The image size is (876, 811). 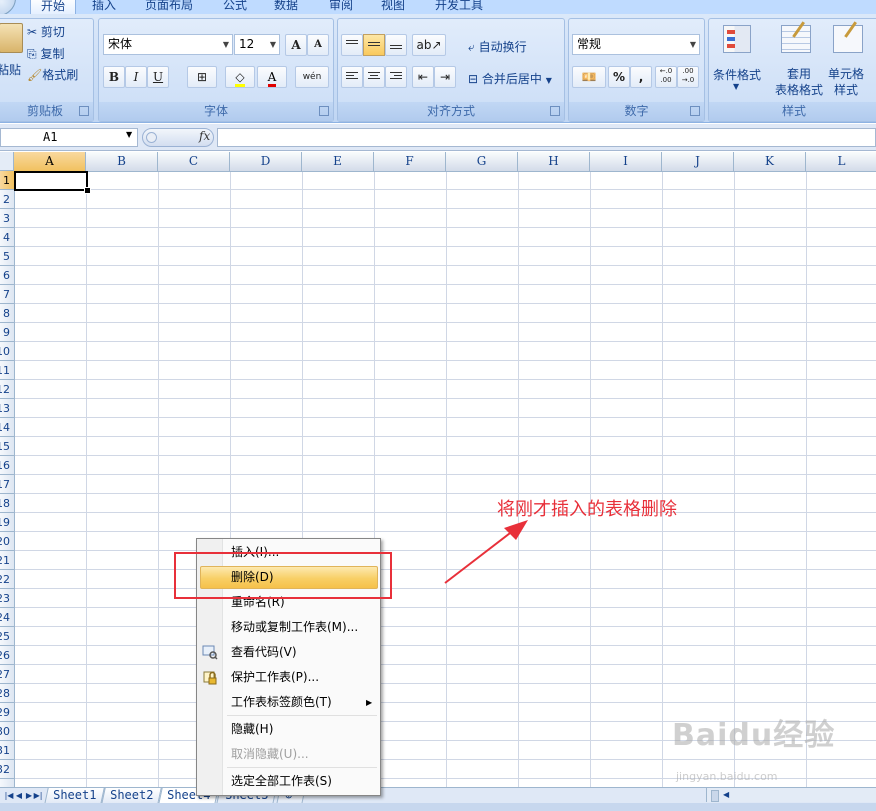 What do you see at coordinates (7, 674) in the screenshot?
I see `row-header: 27` at bounding box center [7, 674].